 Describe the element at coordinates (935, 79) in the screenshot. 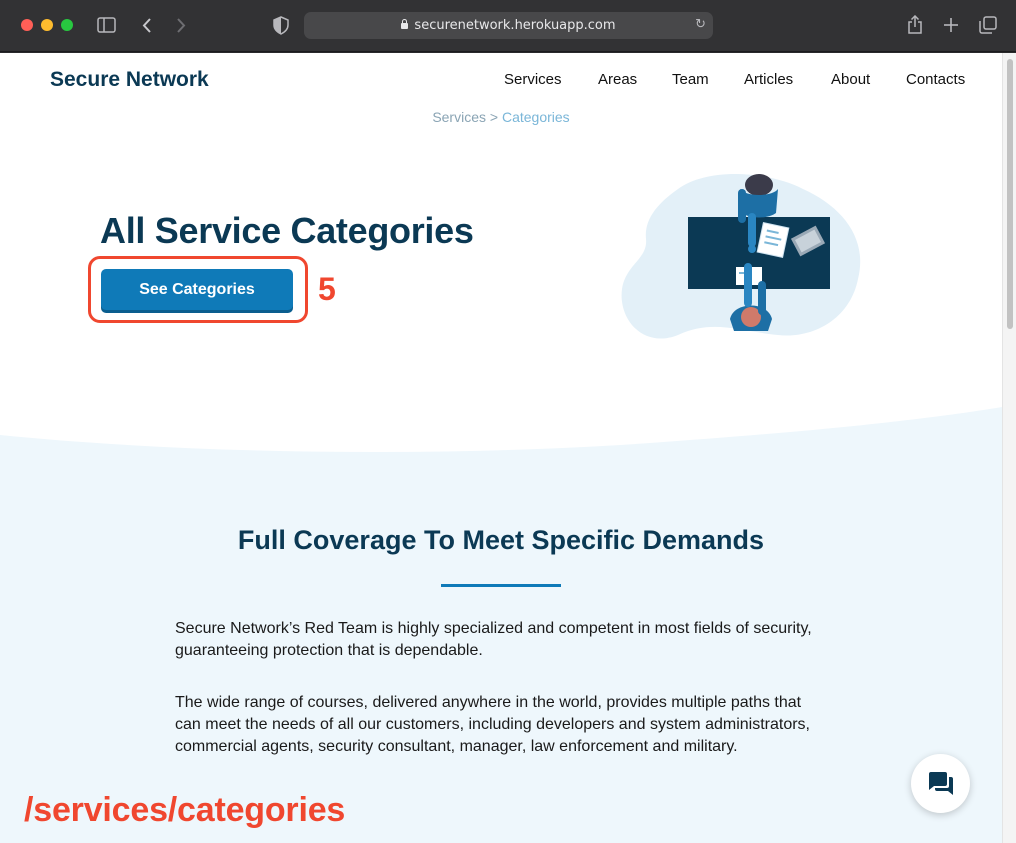

I see `nav-contacts: Contacts` at that location.